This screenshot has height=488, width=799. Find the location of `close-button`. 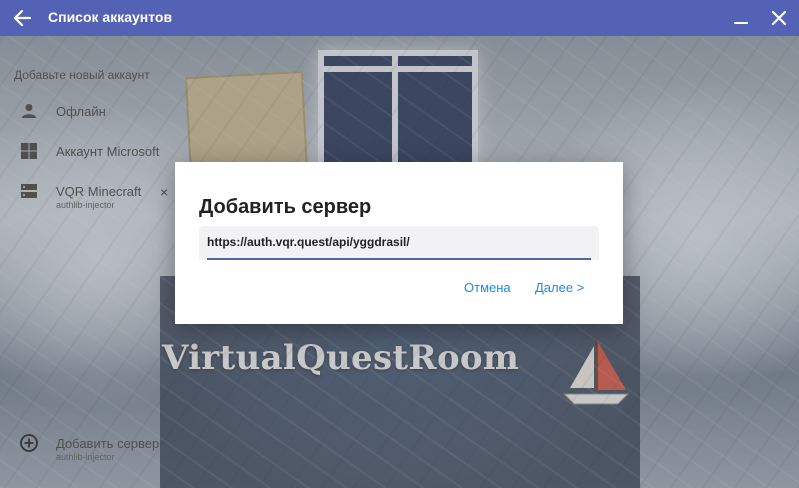

close-button is located at coordinates (779, 18).